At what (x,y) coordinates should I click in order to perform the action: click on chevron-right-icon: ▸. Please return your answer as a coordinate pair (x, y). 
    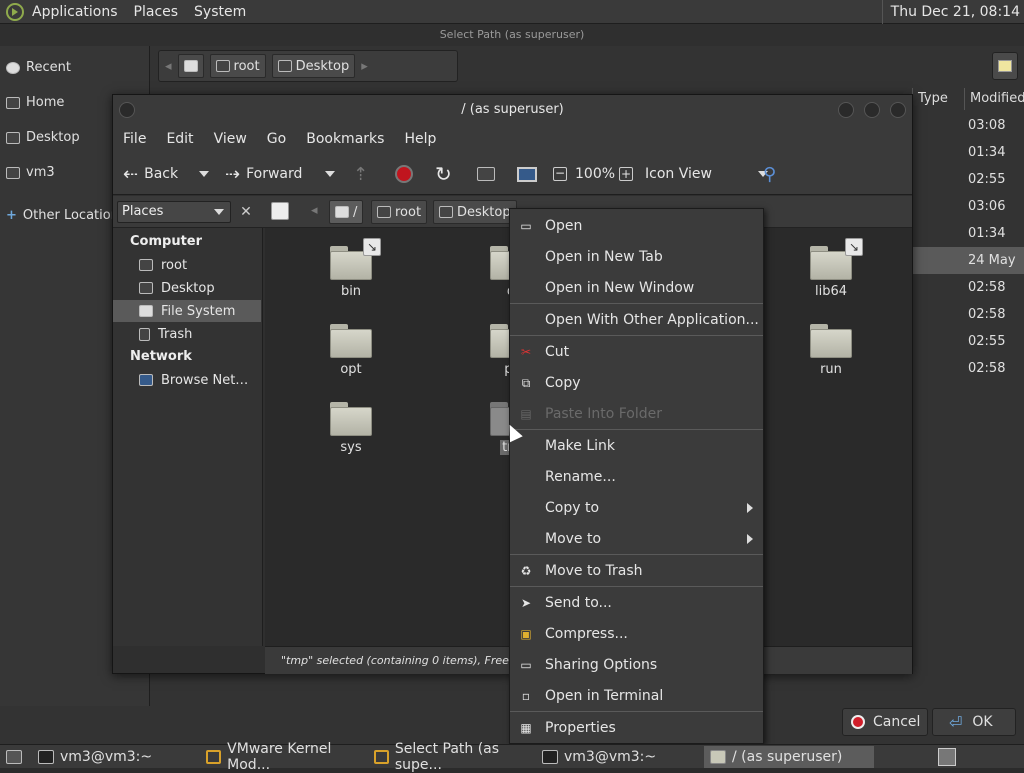
    Looking at the image, I should click on (364, 66).